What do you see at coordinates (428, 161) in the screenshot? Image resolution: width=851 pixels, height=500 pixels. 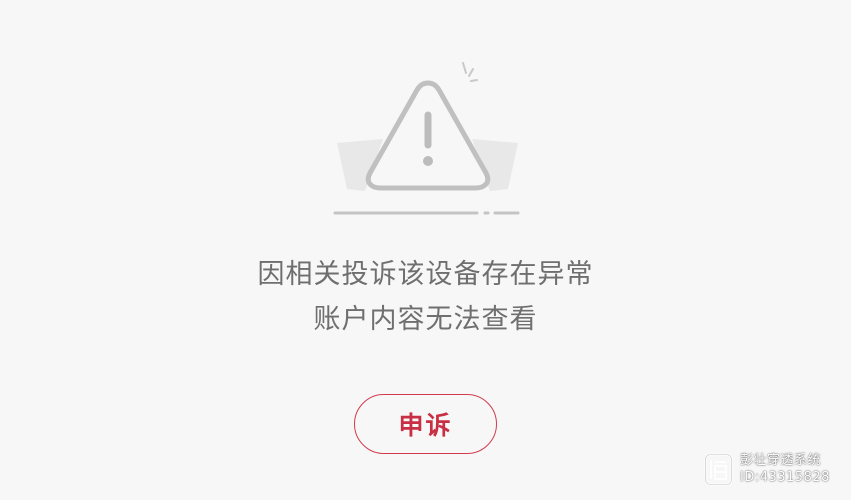 I see `exclamation-dot` at bounding box center [428, 161].